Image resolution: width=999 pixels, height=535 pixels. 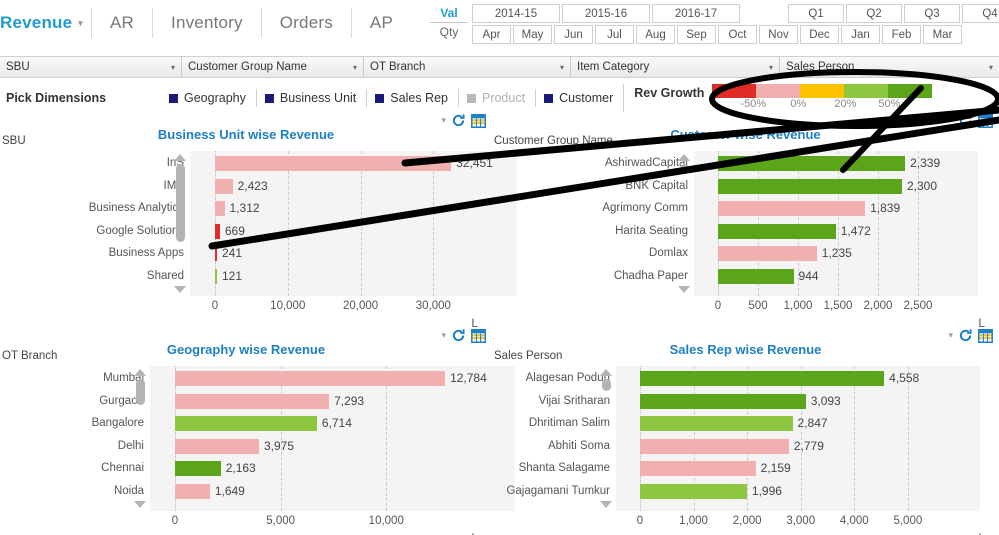 What do you see at coordinates (819, 34) in the screenshot?
I see `month-dec: Dec` at bounding box center [819, 34].